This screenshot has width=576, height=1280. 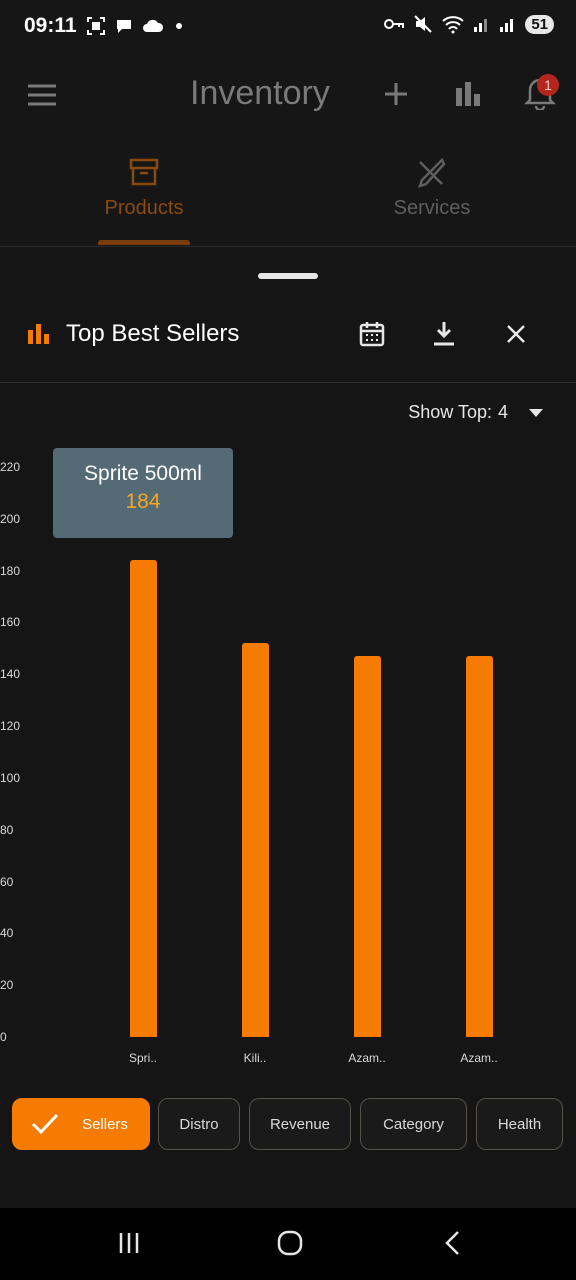 I want to click on chart-tooltip: Sprite 500ml 184, so click(x=143, y=493).